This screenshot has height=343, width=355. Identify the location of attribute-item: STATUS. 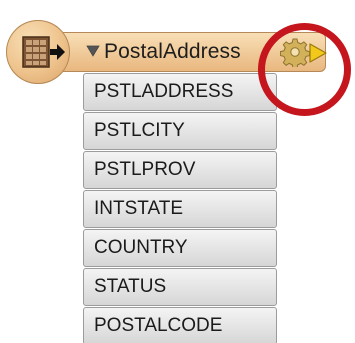
(180, 287).